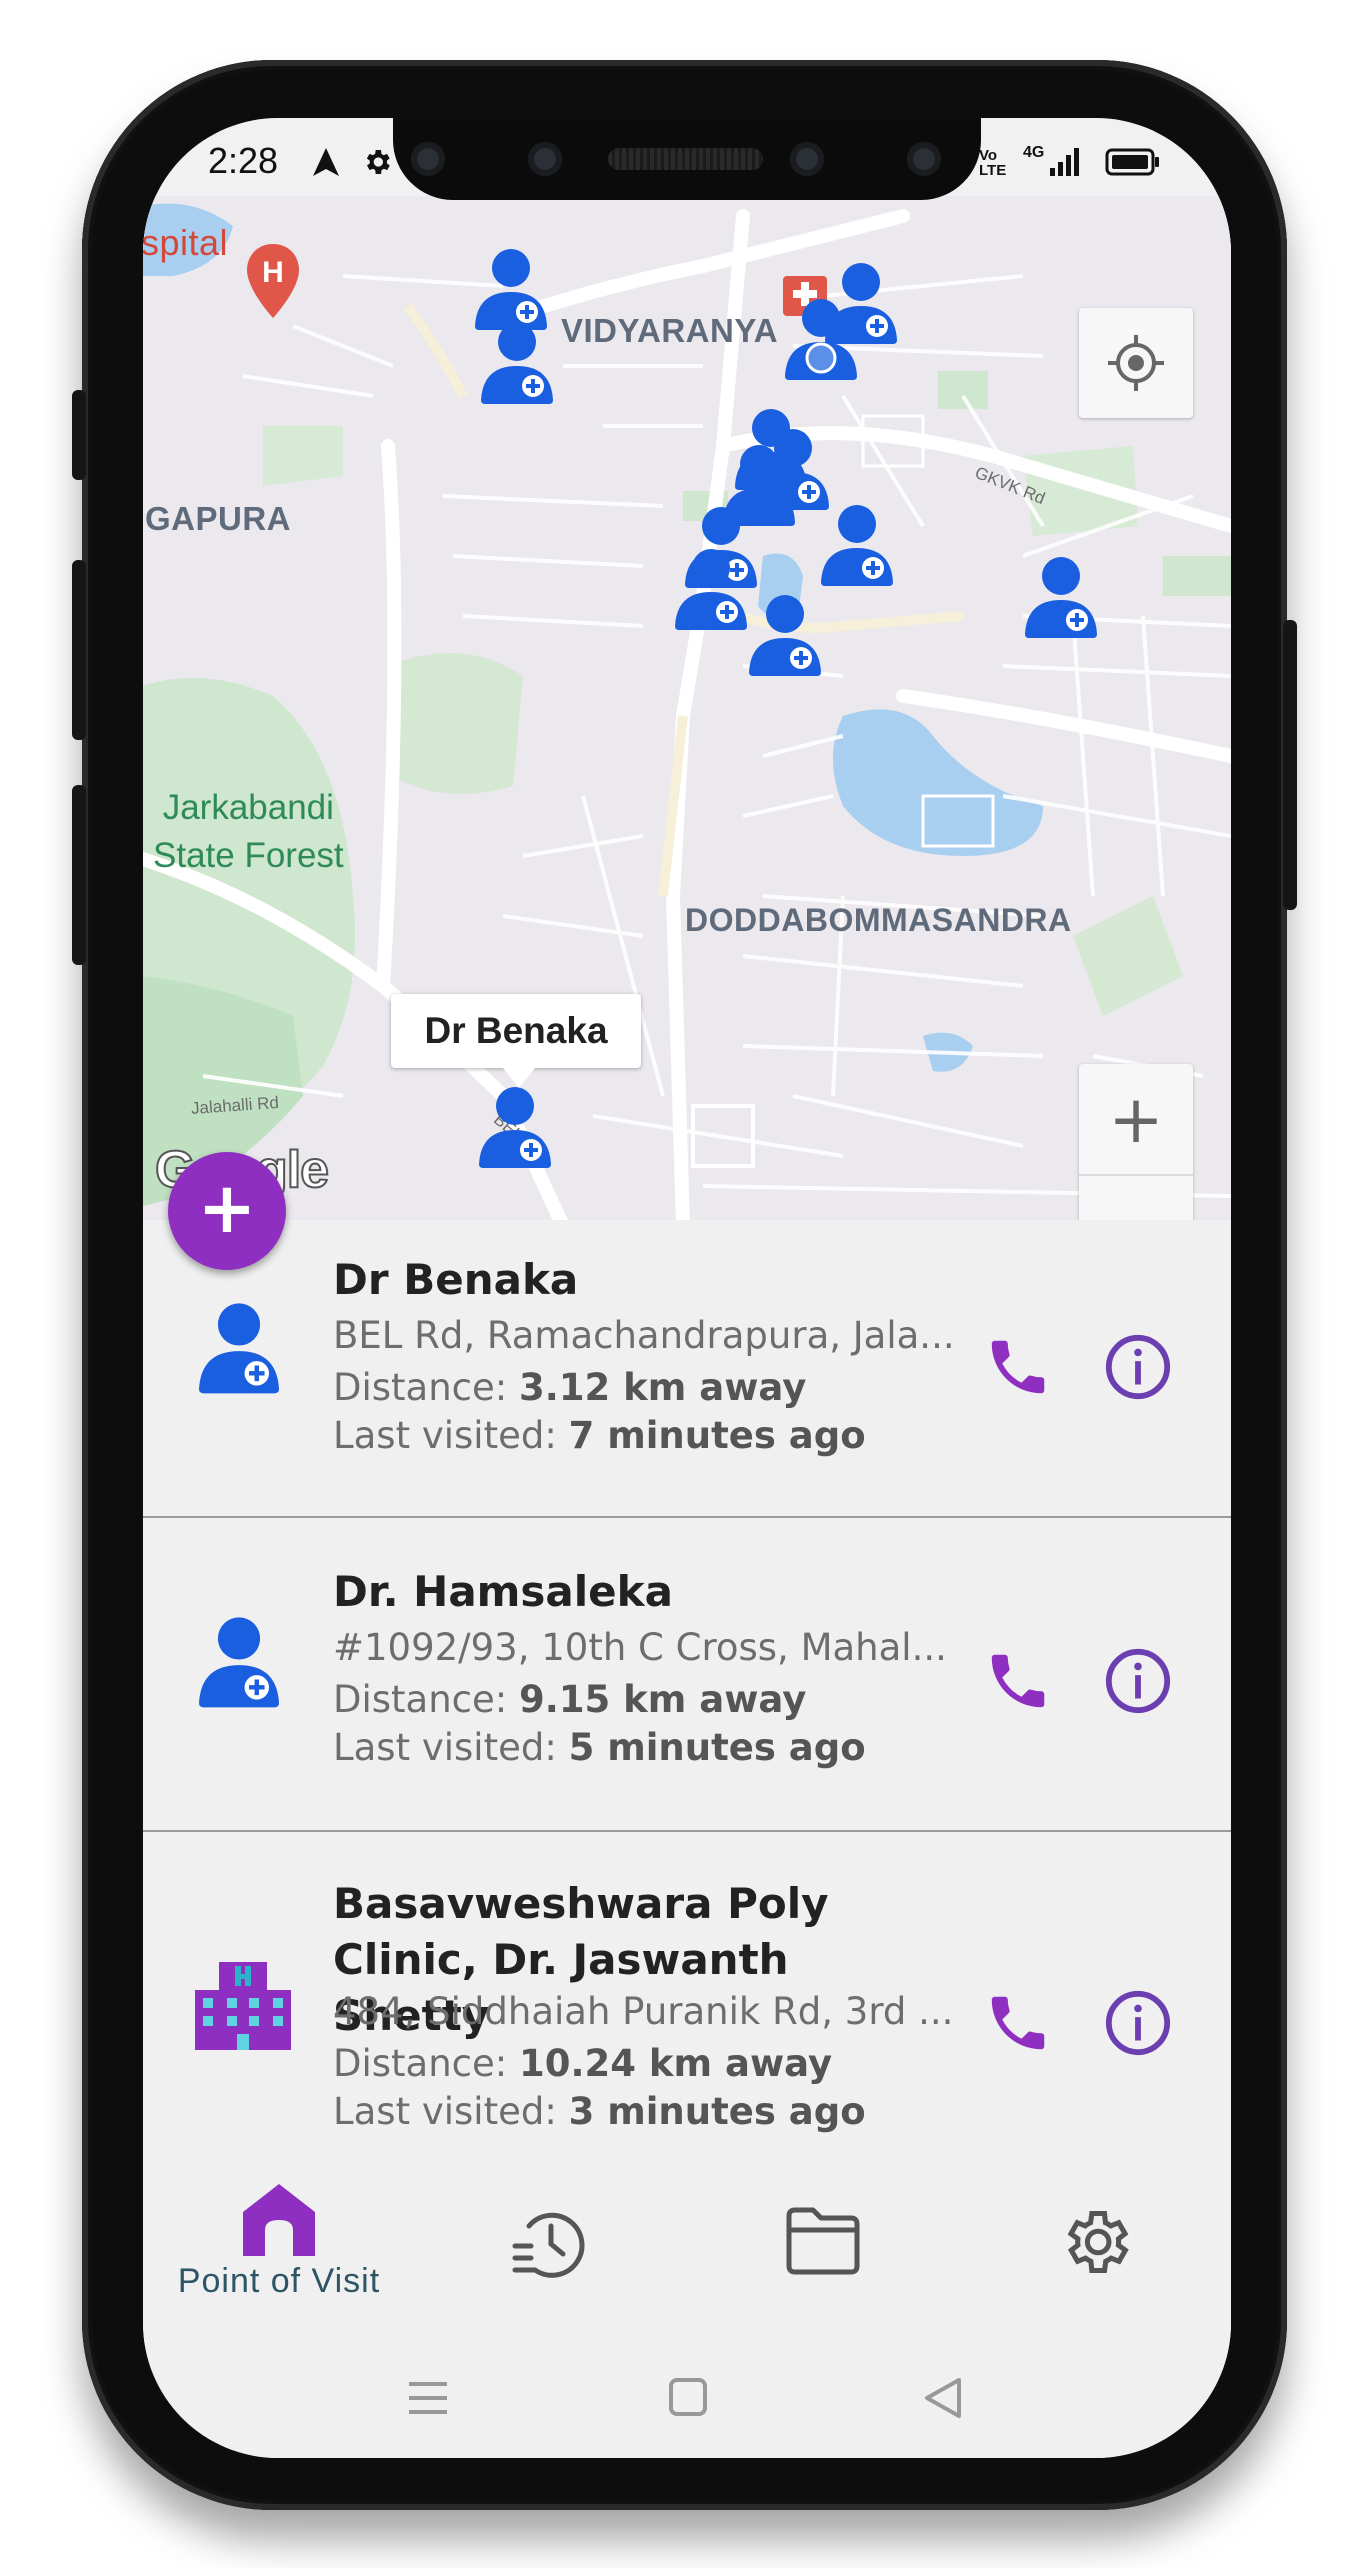  Describe the element at coordinates (248, 832) in the screenshot. I see `map-label-forest: Jarkabandi State Forest` at that location.